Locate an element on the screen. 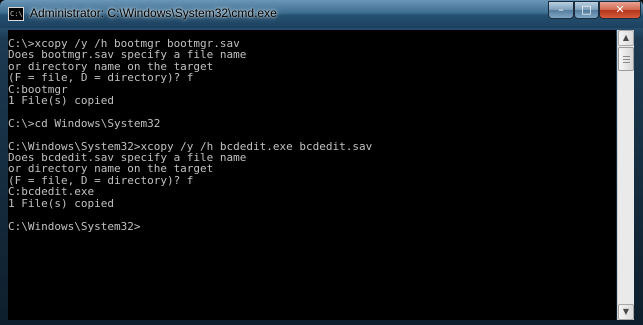  minimize-button: – is located at coordinates (561, 10).